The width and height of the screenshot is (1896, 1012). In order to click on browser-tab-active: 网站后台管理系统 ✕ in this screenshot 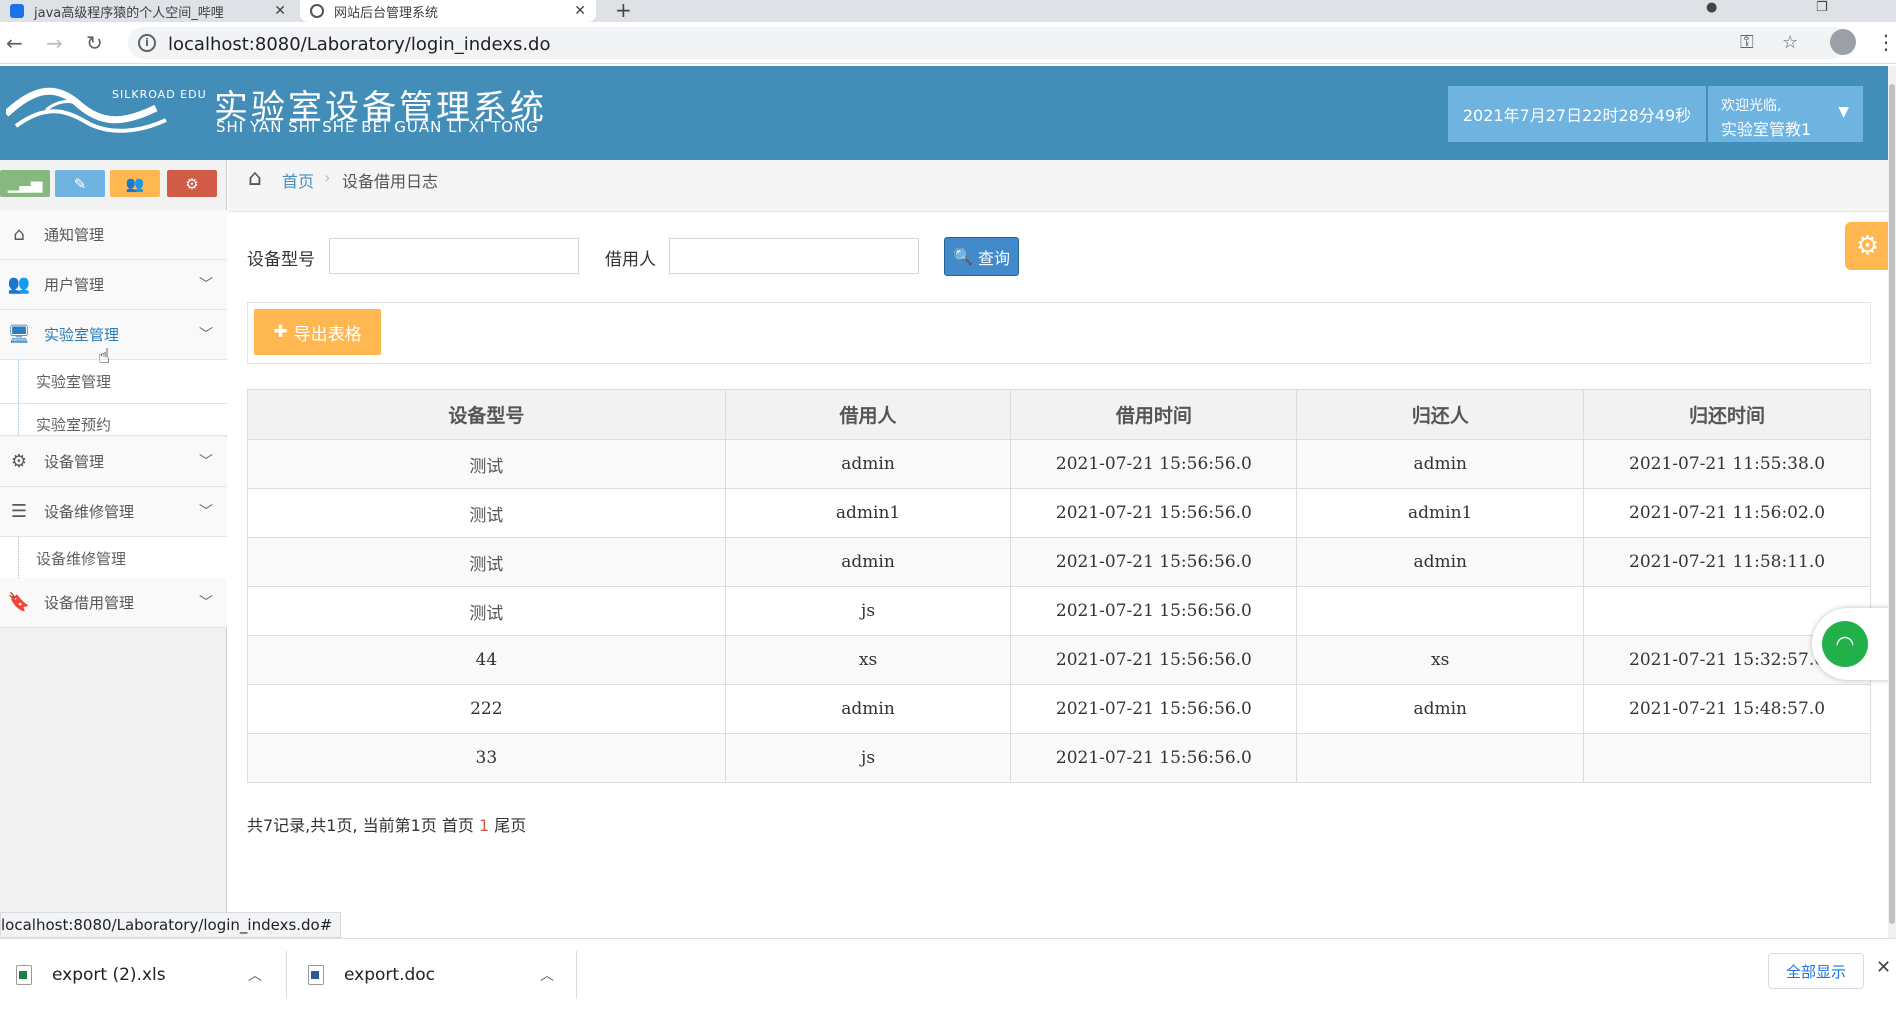, I will do `click(448, 11)`.